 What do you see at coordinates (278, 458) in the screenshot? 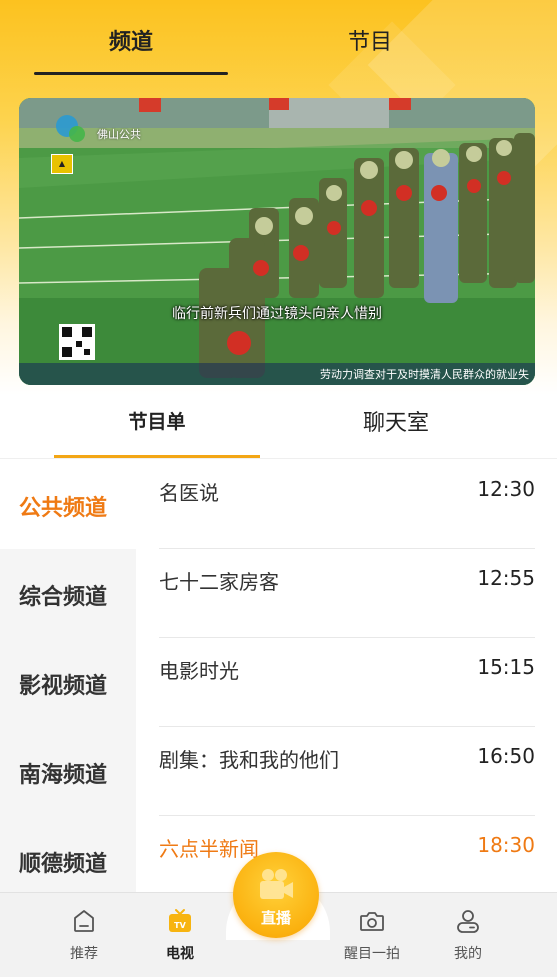
I see `divider` at bounding box center [278, 458].